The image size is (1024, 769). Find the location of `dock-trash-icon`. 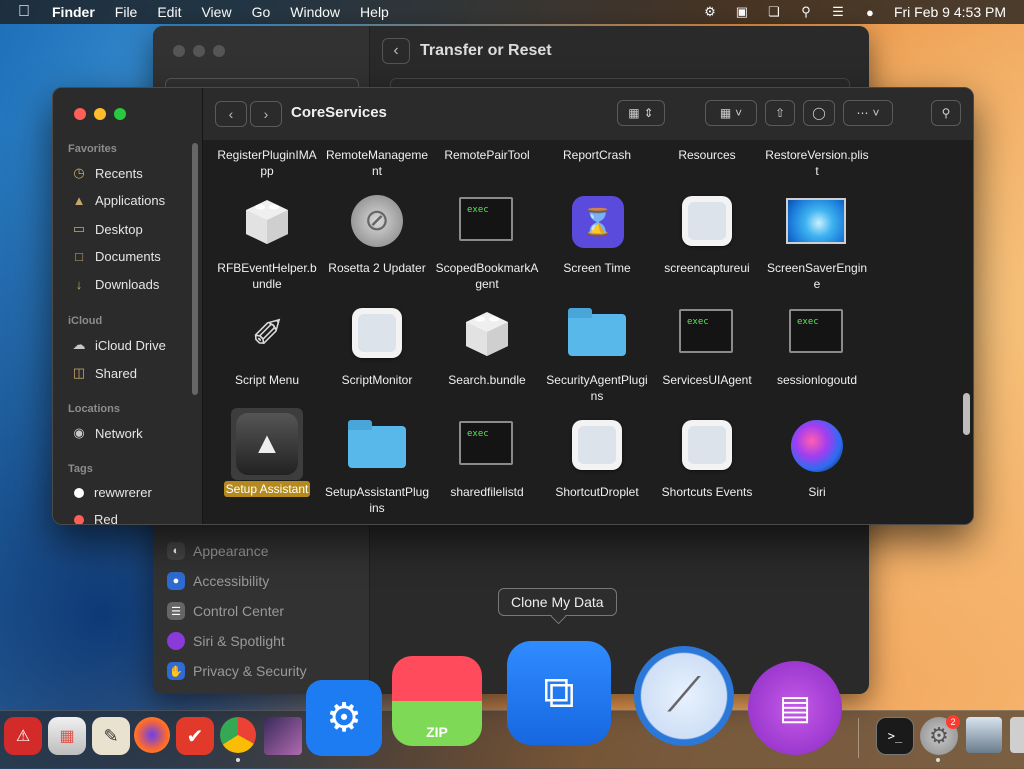

dock-trash-icon is located at coordinates (1017, 735).